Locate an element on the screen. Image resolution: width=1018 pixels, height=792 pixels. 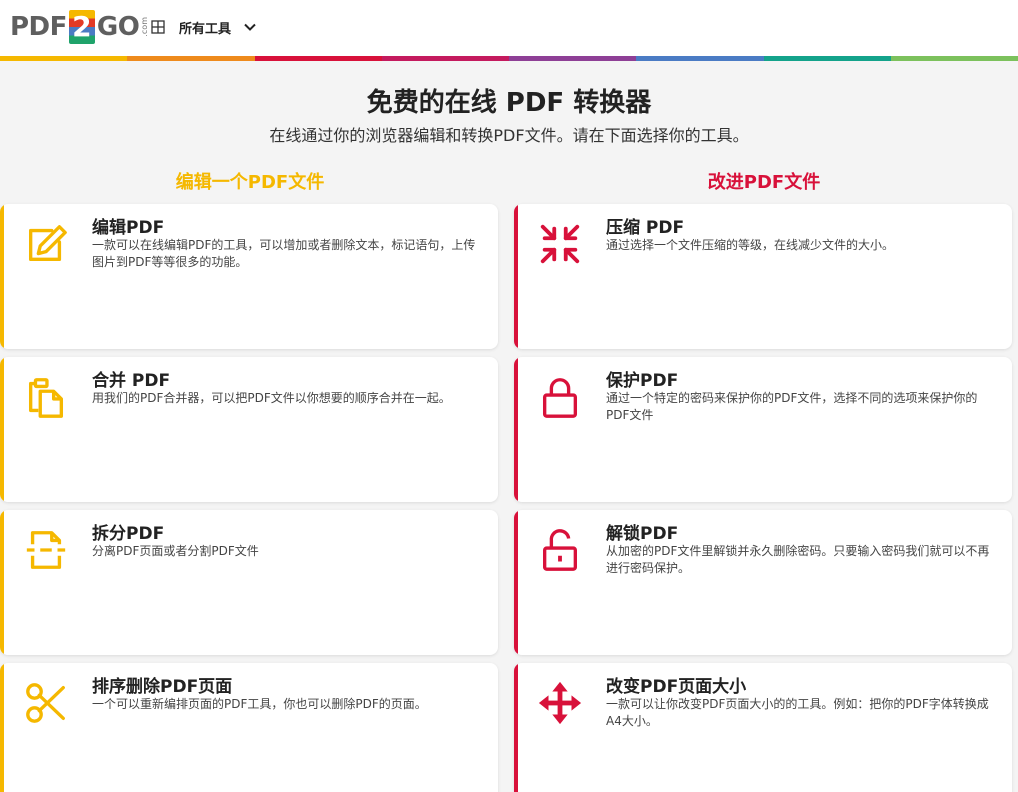
logo-go-text: GO is located at coordinates (118, 27).